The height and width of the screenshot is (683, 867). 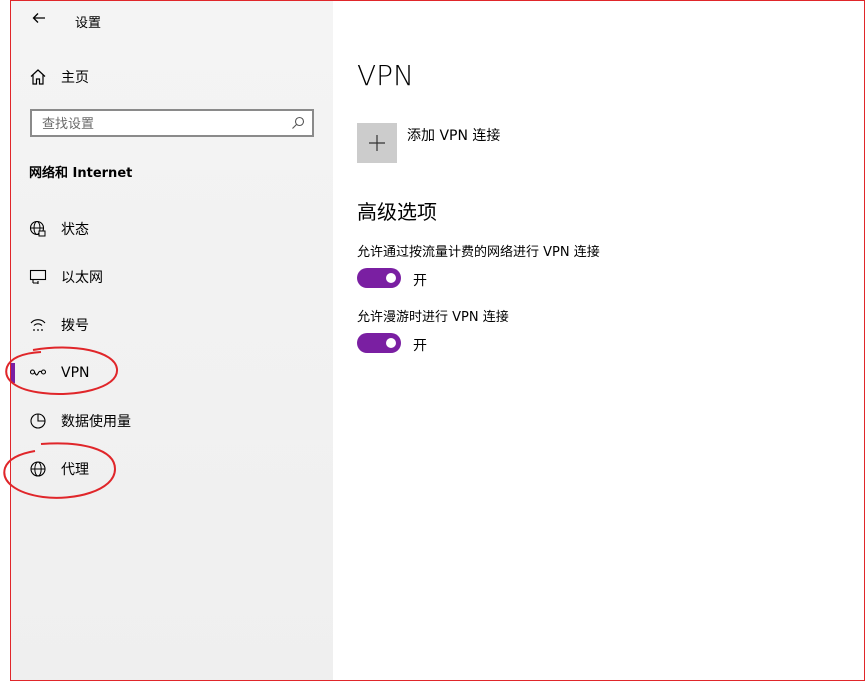 What do you see at coordinates (420, 346) in the screenshot?
I see `toggle-roaming-state: 开` at bounding box center [420, 346].